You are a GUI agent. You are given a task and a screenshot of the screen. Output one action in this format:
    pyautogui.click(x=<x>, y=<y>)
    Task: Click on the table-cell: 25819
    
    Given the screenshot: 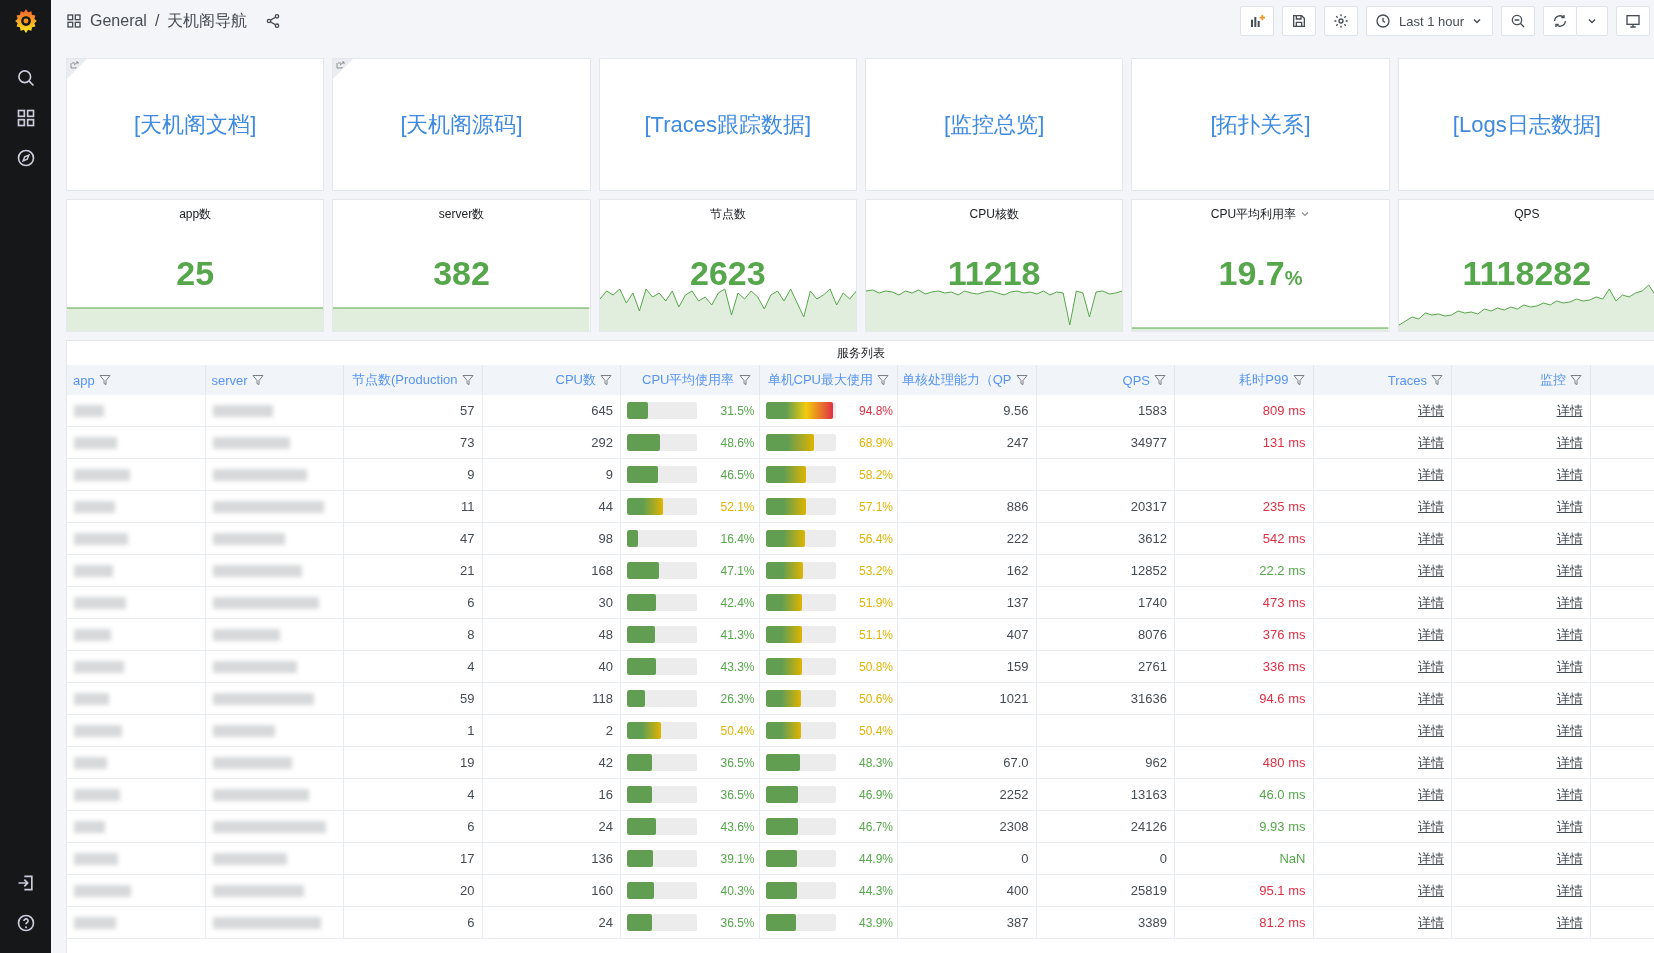 What is the action you would take?
    pyautogui.click(x=1148, y=890)
    